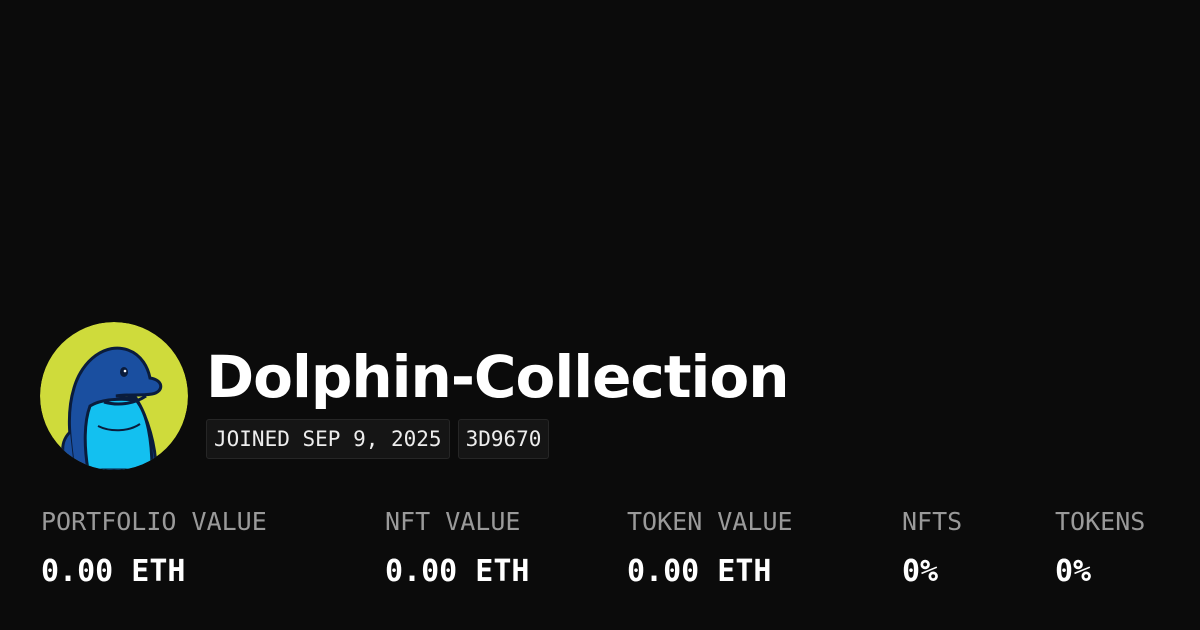 The height and width of the screenshot is (630, 1200). What do you see at coordinates (498, 377) in the screenshot?
I see `profile-name: Dolphin-Collection` at bounding box center [498, 377].